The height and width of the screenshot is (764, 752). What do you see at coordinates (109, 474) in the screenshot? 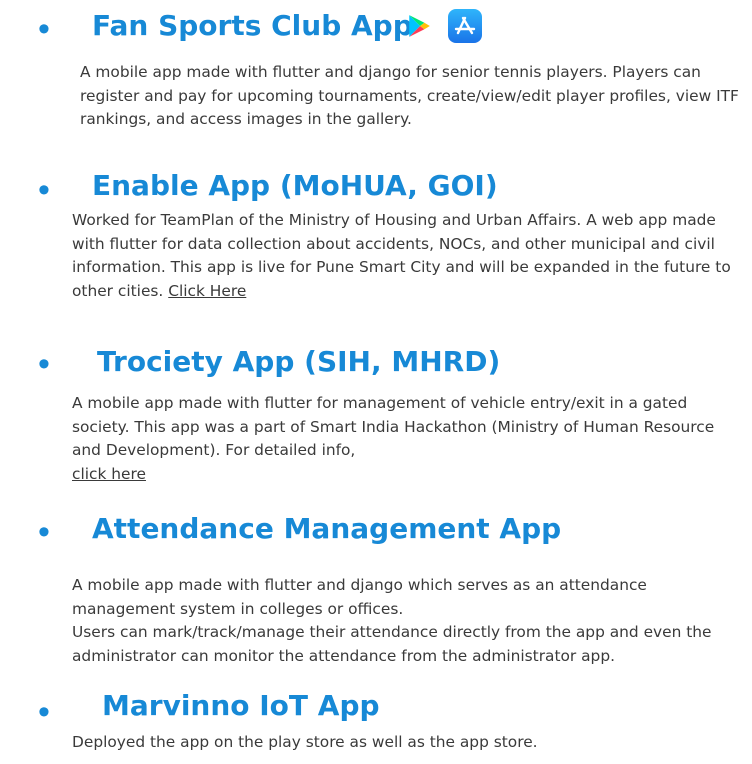
I see `click-here-link: click here` at bounding box center [109, 474].